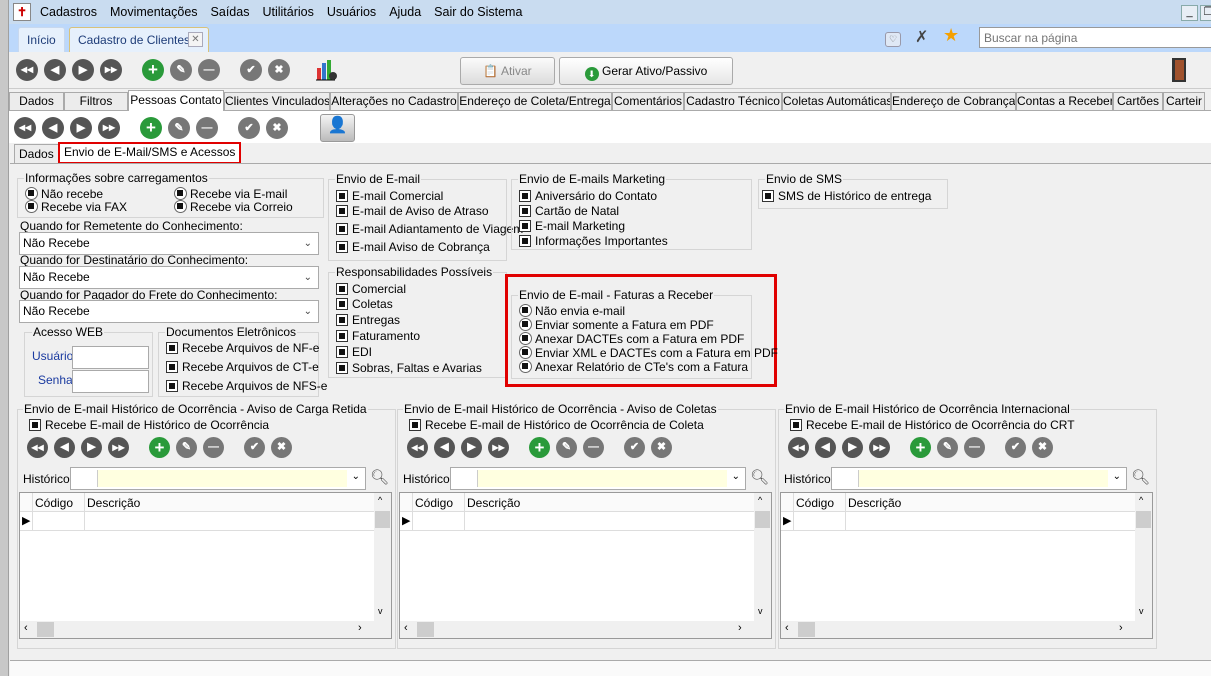  What do you see at coordinates (921, 37) in the screenshot?
I see `unpin-icon: ✗` at bounding box center [921, 37].